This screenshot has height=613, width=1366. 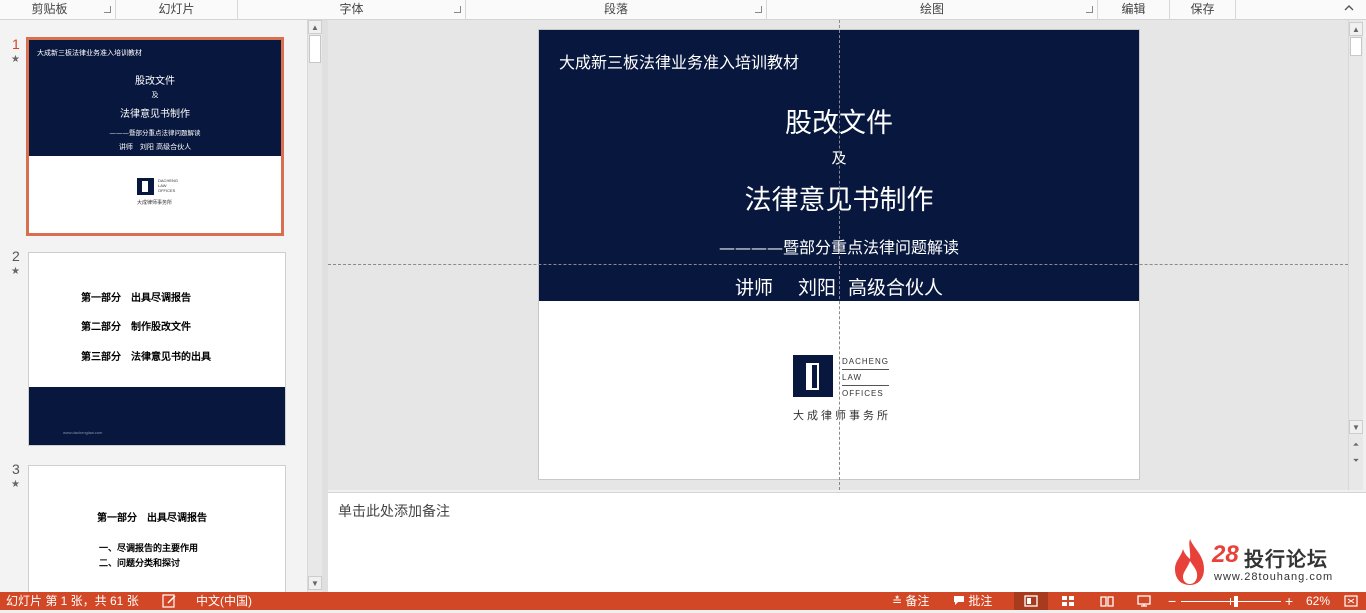 What do you see at coordinates (1225, 554) in the screenshot?
I see `watermark-number: 28` at bounding box center [1225, 554].